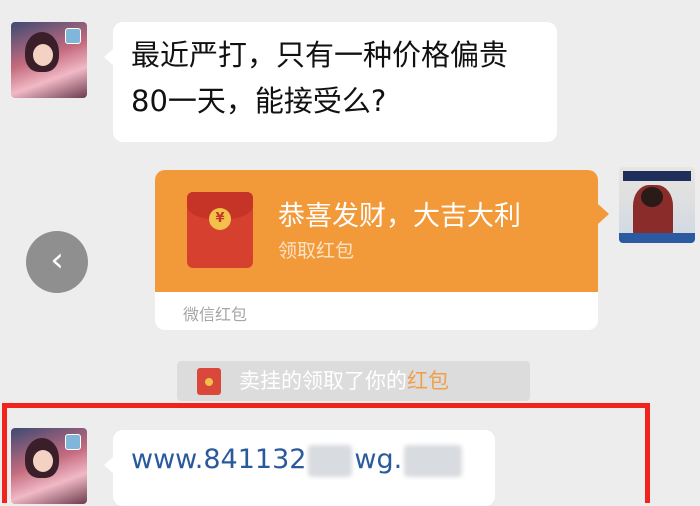  Describe the element at coordinates (657, 238) in the screenshot. I see `avatar-stripe` at that location.